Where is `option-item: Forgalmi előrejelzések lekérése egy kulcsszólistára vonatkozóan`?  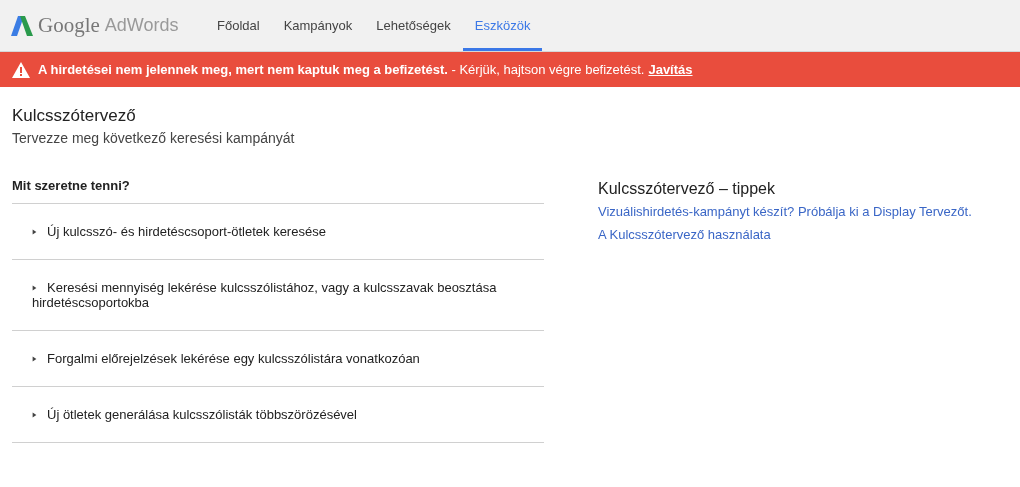
option-item: Forgalmi előrejelzések lekérése egy kulcsszólistára vonatkozóan is located at coordinates (288, 358).